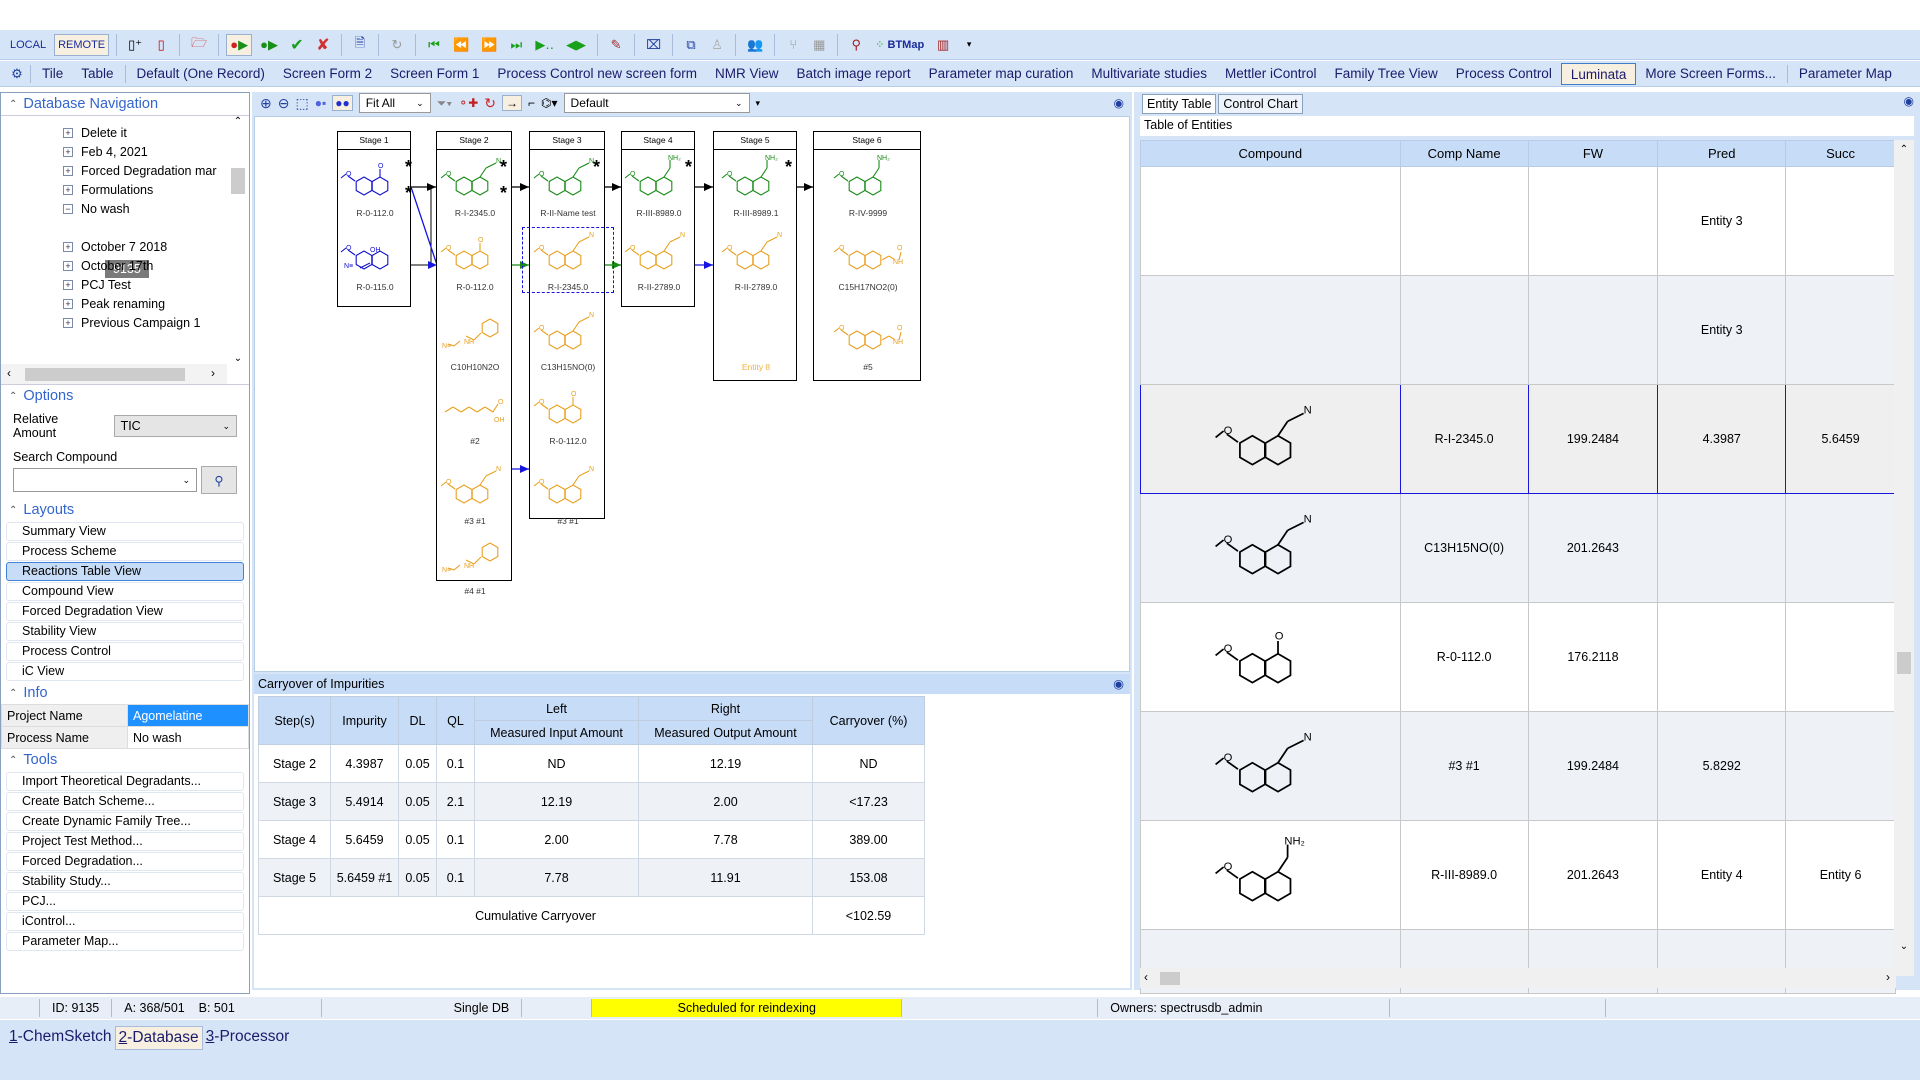 Image resolution: width=1920 pixels, height=1080 pixels. What do you see at coordinates (819, 45) in the screenshot?
I see `table-icon: ▦` at bounding box center [819, 45].